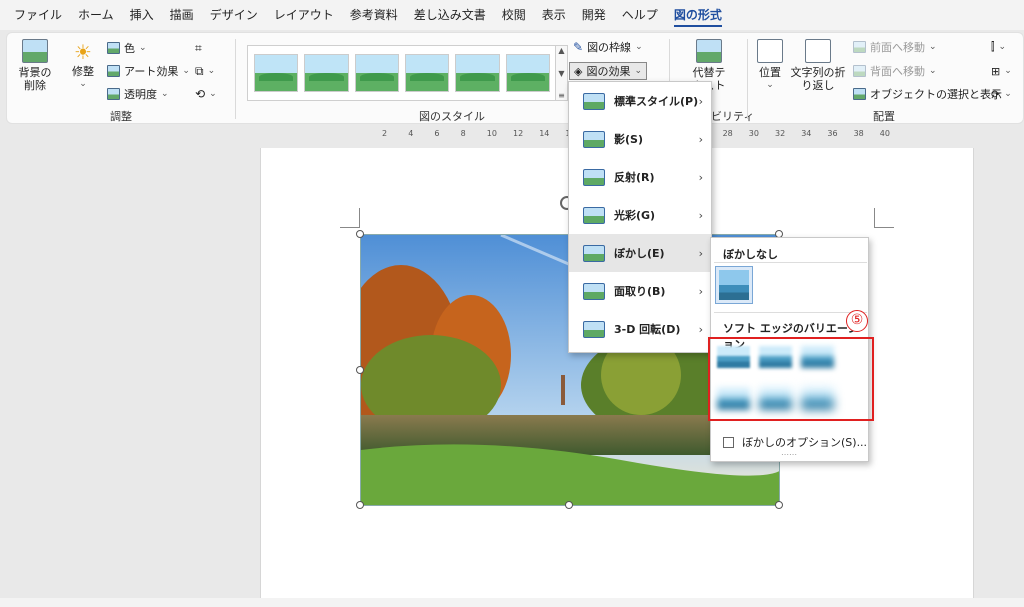 The width and height of the screenshot is (1024, 607). What do you see at coordinates (121, 116) in the screenshot?
I see `adjust-group-label: 調整` at bounding box center [121, 116].